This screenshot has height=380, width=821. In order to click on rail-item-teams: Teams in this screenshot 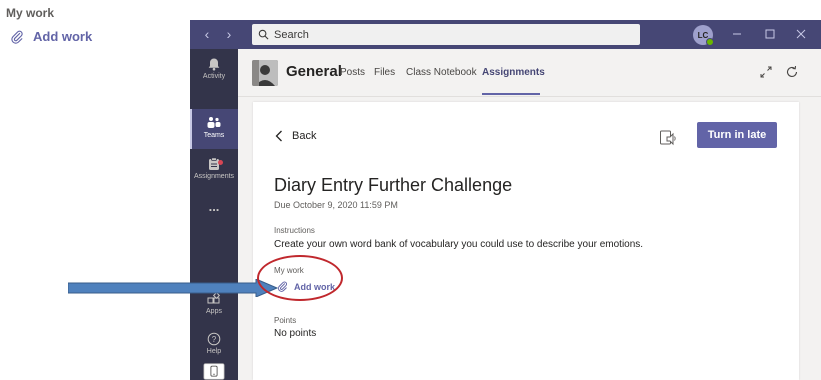, I will do `click(214, 129)`.